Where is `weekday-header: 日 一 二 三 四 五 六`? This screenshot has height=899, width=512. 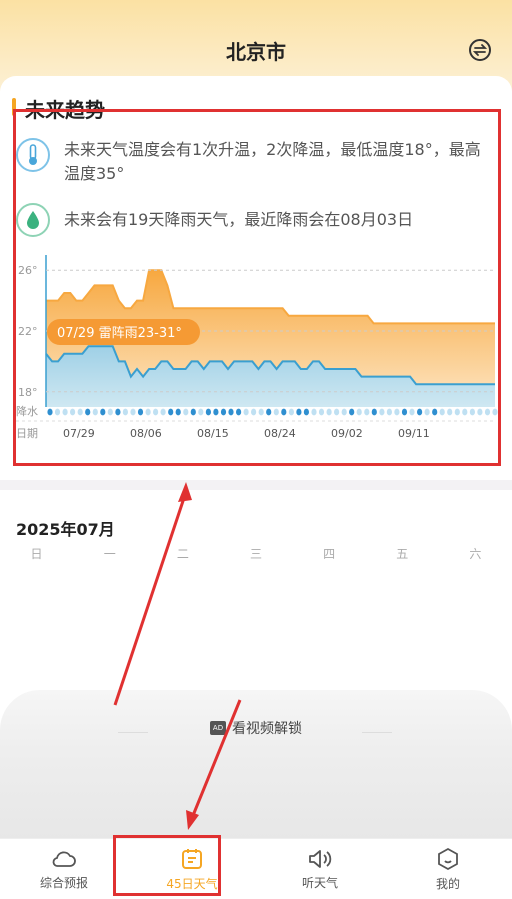
weekday-header: 日 一 二 三 四 五 六 is located at coordinates (256, 553).